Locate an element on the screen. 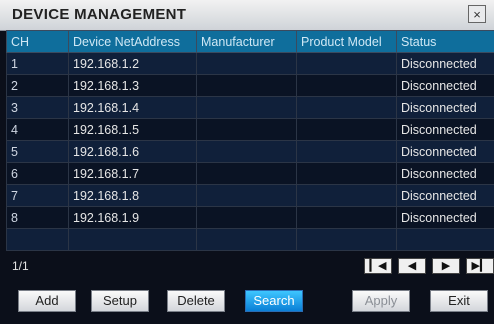 This screenshot has width=494, height=324. pager-bar: 1/1 ▎◀ ◀ ▶ ▶▎ is located at coordinates (250, 267).